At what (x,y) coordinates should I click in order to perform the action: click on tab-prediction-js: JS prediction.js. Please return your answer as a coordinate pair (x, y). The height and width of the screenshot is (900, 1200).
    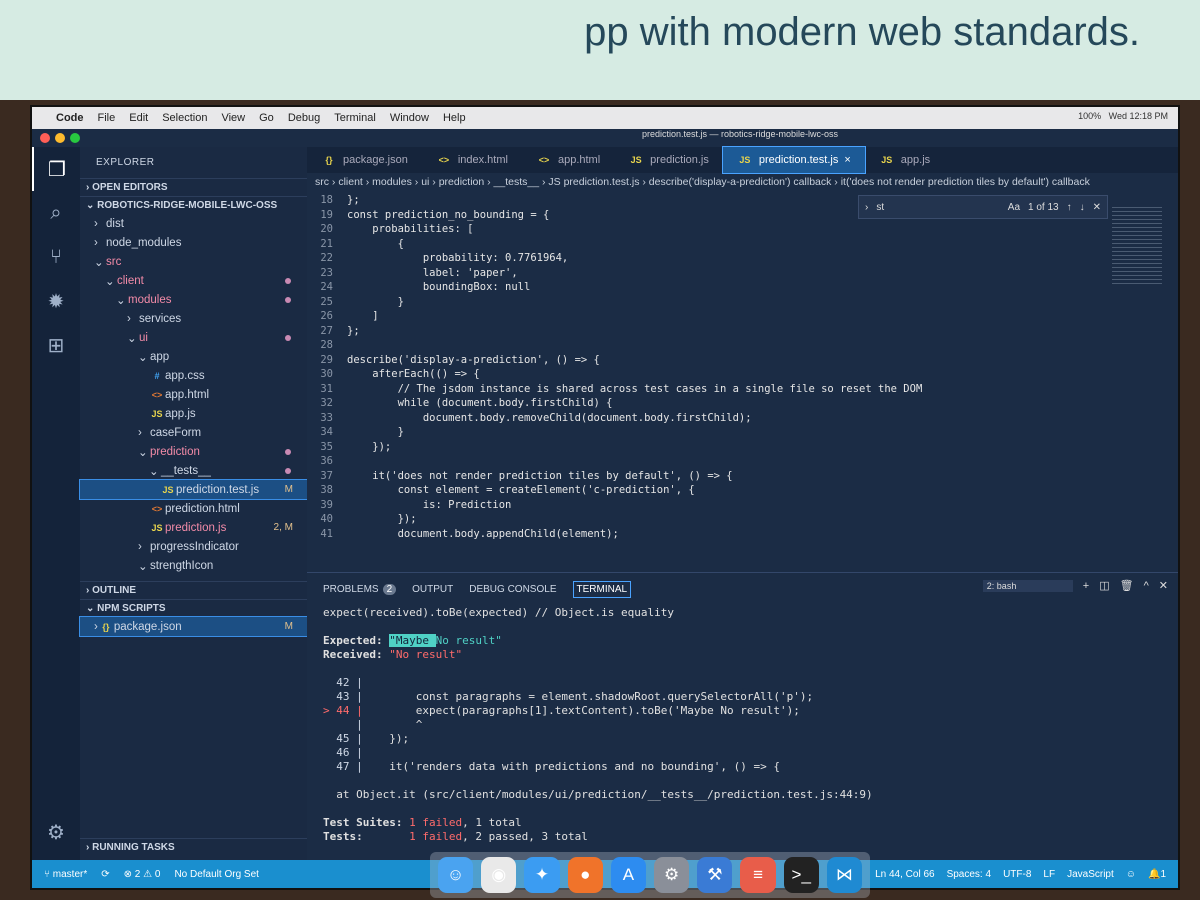
    Looking at the image, I should click on (668, 160).